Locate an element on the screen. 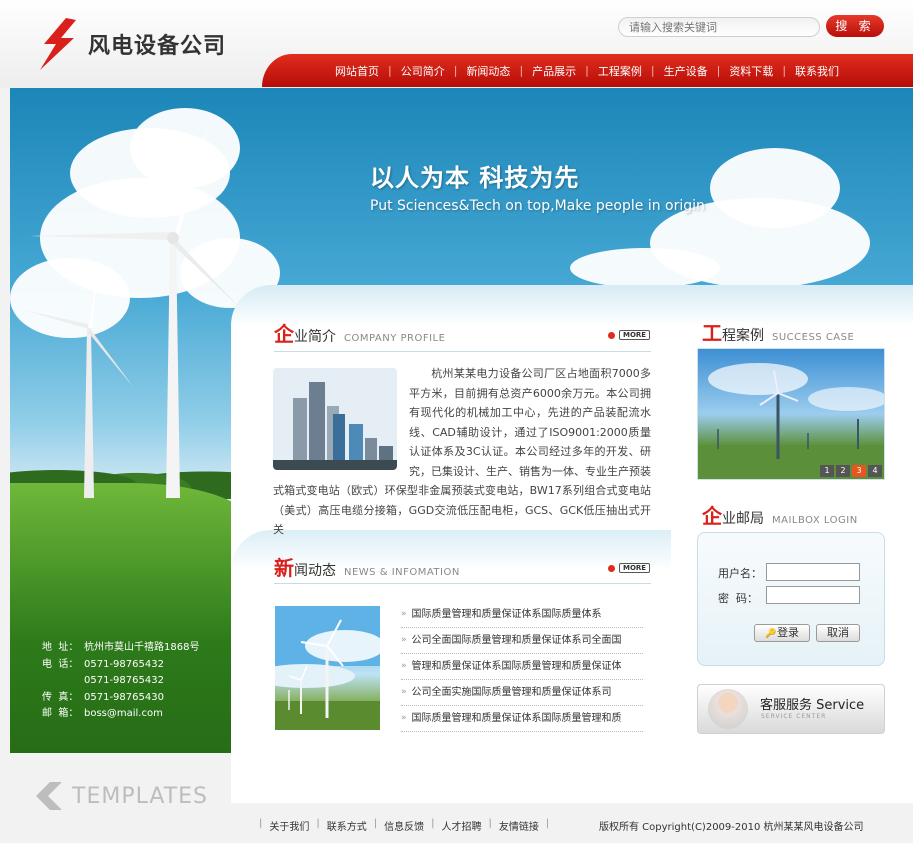 Image resolution: width=913 pixels, height=843 pixels. phone-value-2: 0571-98765432 is located at coordinates (124, 680).